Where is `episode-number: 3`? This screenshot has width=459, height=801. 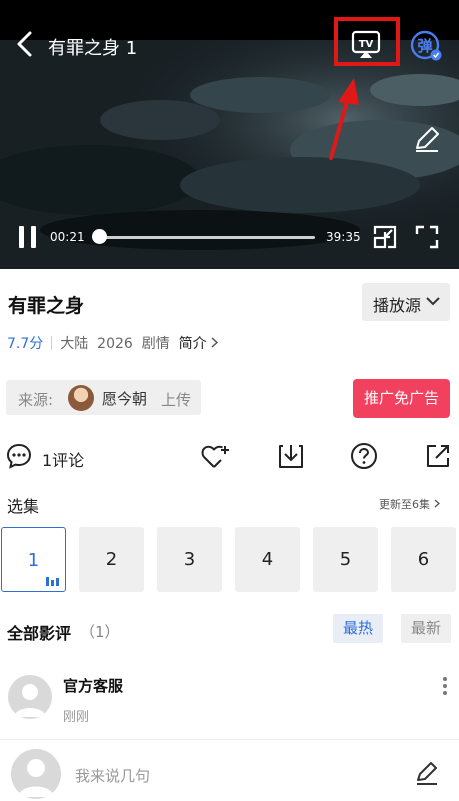
episode-number: 3 is located at coordinates (189, 559).